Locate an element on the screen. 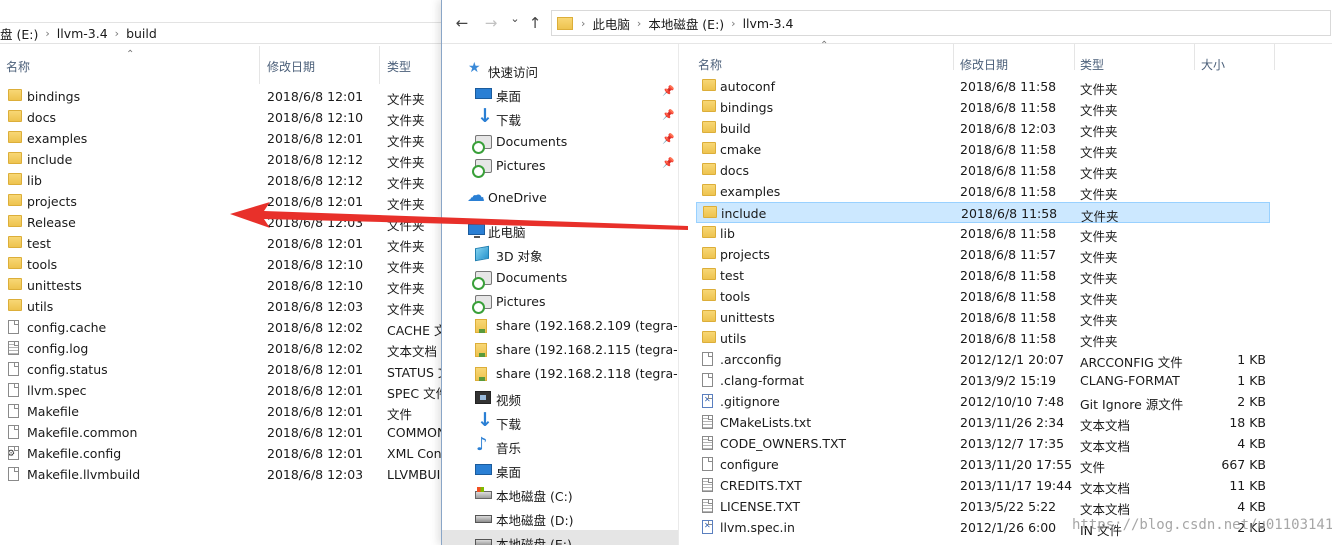 The image size is (1332, 545). back-button: ← is located at coordinates (462, 23).